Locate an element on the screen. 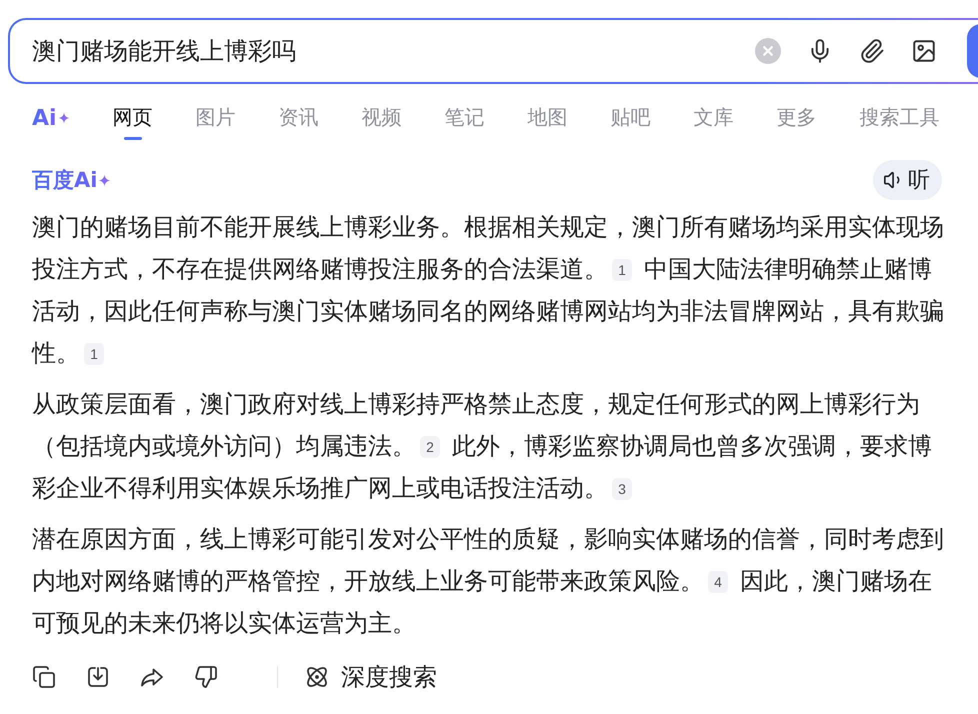  paperclip-icon is located at coordinates (872, 51).